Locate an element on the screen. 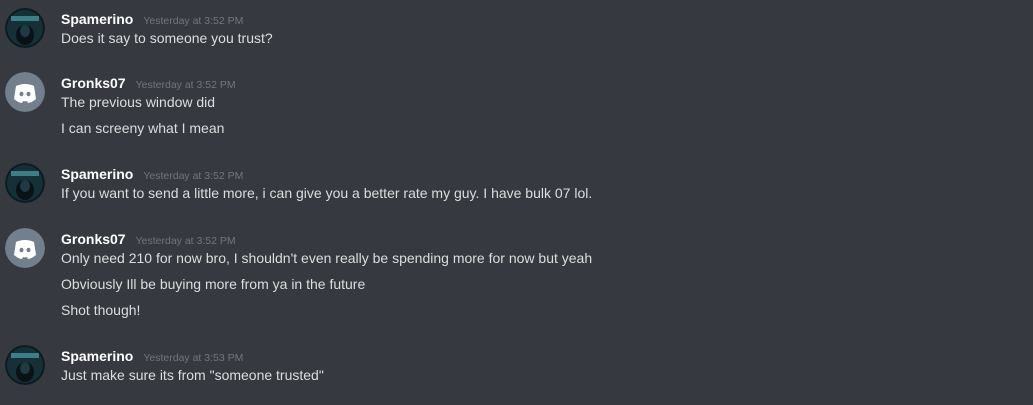 This screenshot has height=405, width=1033. message-text: The previous window did is located at coordinates (138, 102).